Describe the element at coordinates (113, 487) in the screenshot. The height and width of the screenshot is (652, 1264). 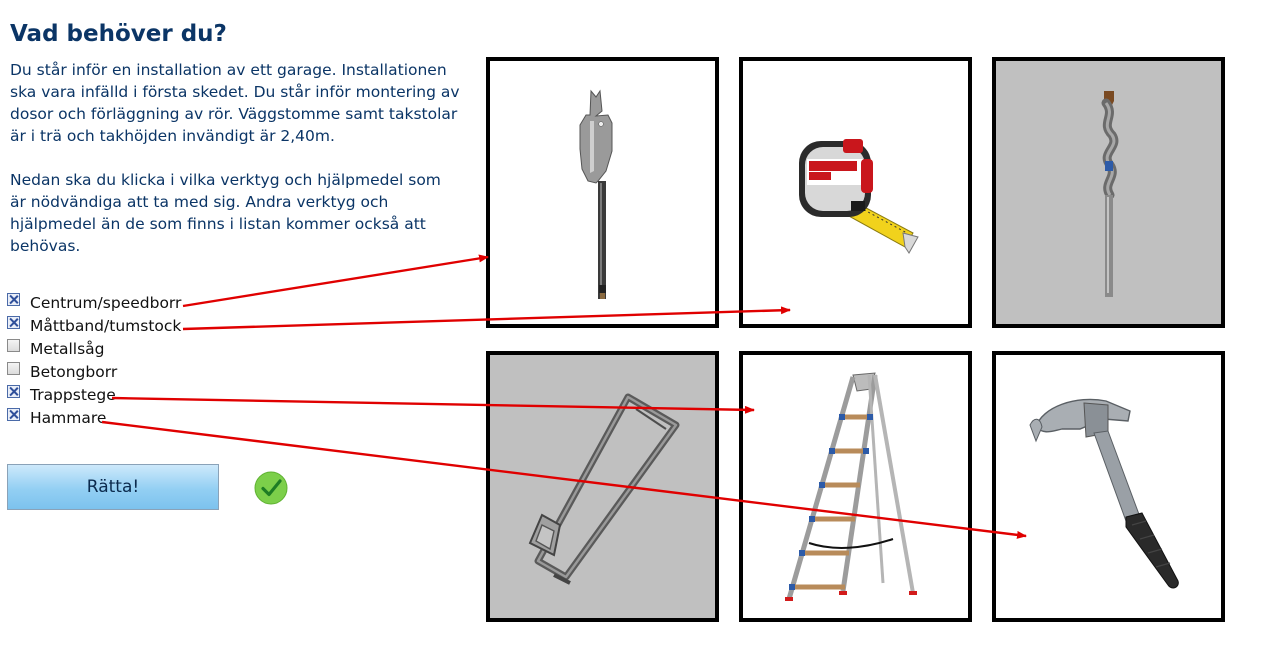
I see `check-answers-button: Rätta!` at that location.